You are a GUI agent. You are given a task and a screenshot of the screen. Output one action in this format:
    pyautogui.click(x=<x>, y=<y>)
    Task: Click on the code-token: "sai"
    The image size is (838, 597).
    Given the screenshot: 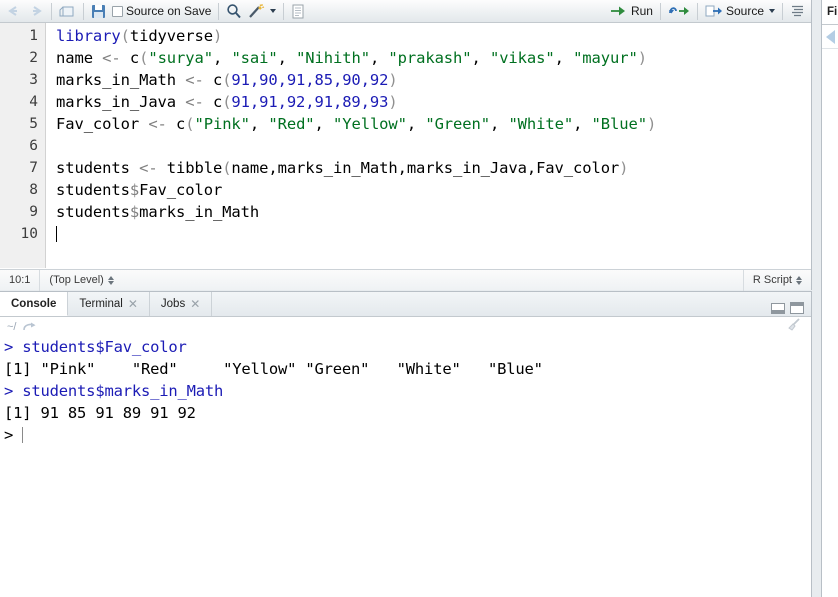 What is the action you would take?
    pyautogui.click(x=254, y=58)
    